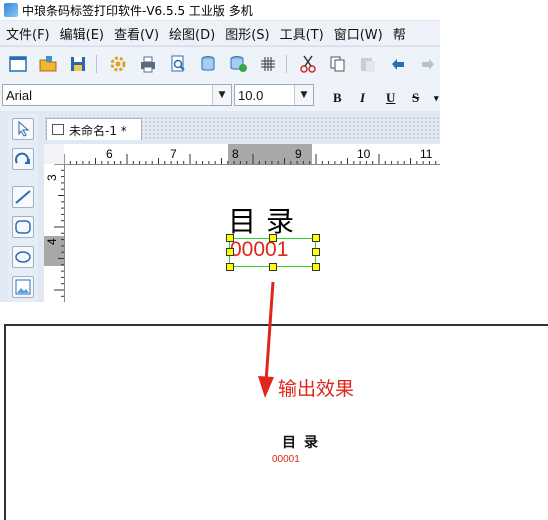 The height and width of the screenshot is (520, 548). I want to click on label-heading-text: 目录, so click(266, 220).